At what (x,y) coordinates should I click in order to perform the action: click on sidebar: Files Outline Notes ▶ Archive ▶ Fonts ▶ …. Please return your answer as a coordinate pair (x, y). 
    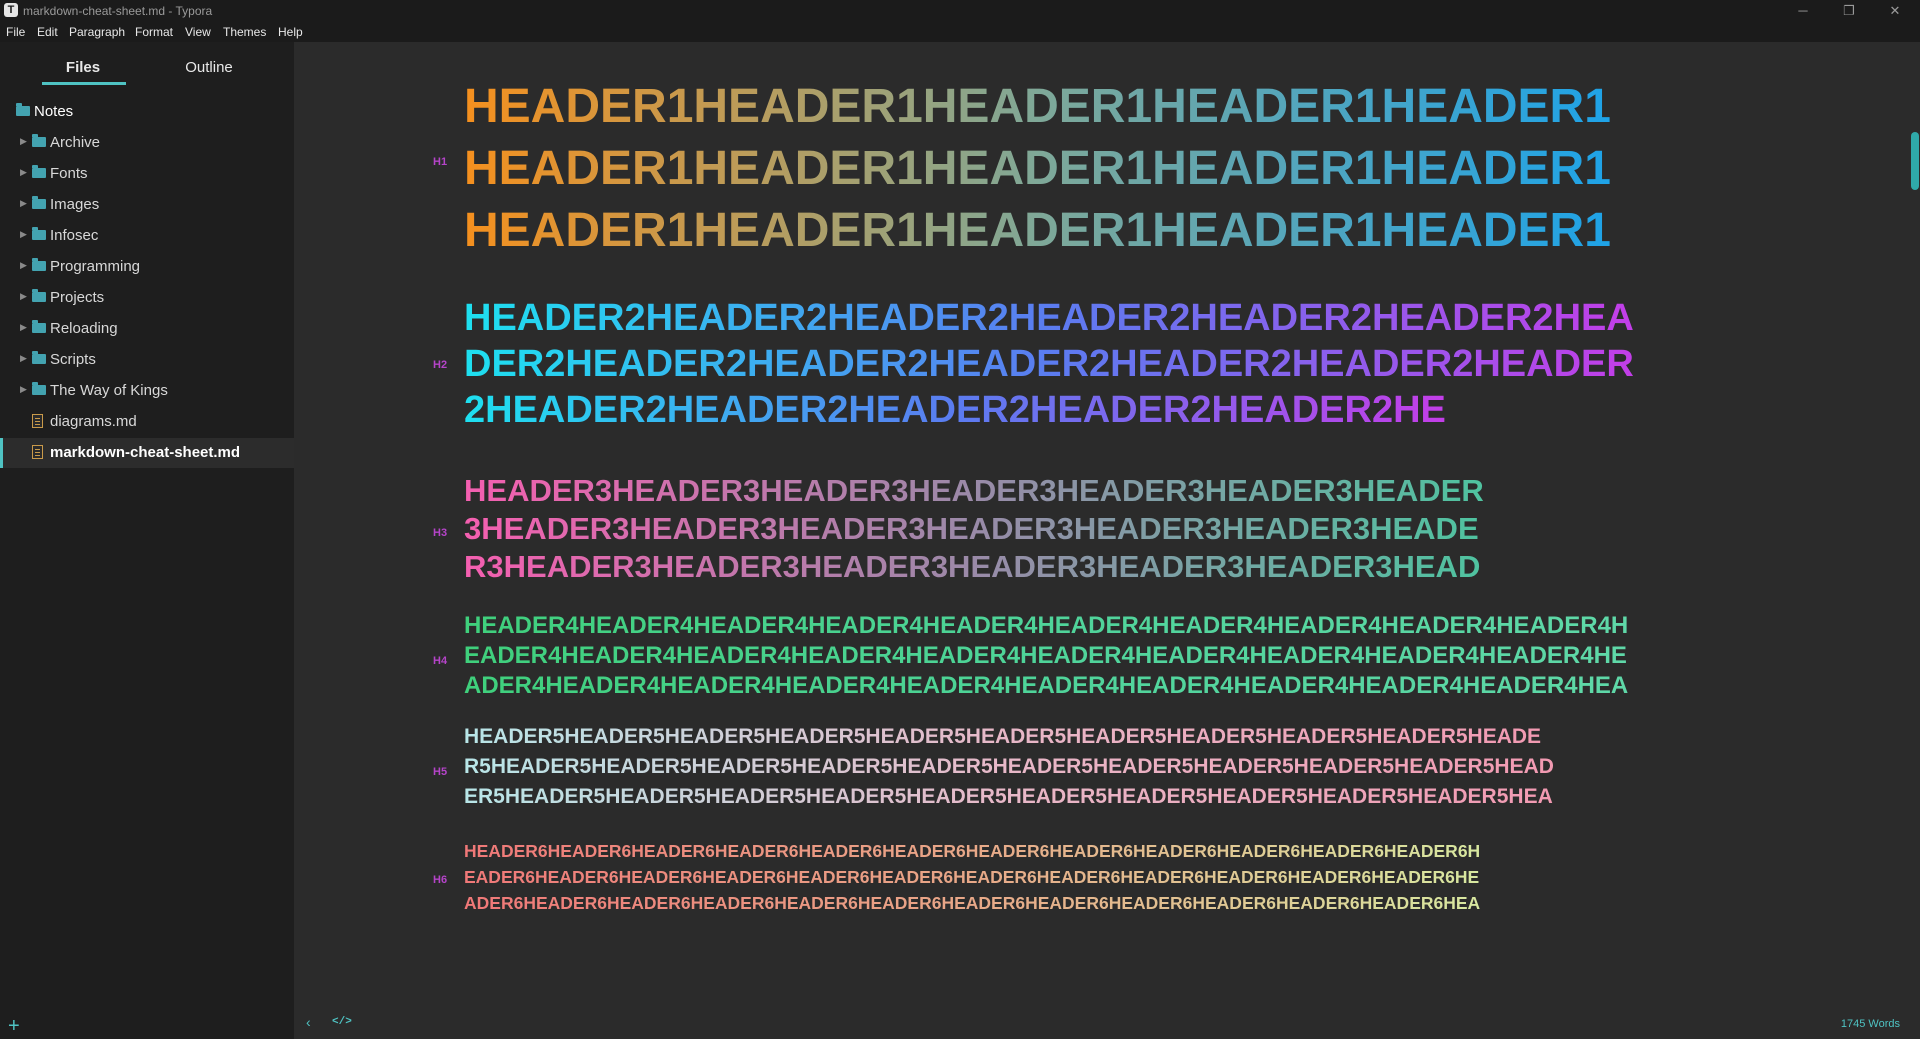
    Looking at the image, I should click on (147, 540).